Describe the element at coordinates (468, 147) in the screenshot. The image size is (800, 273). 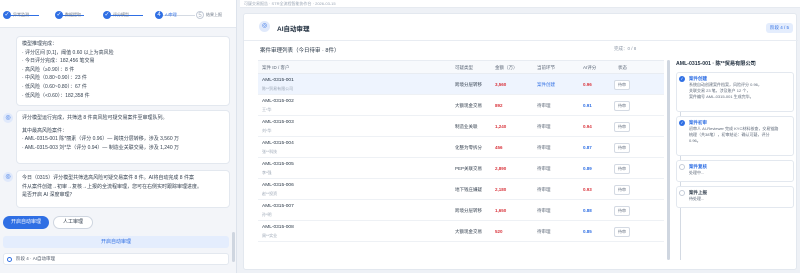
I see `suspicious-type: 化整为零拆分` at that location.